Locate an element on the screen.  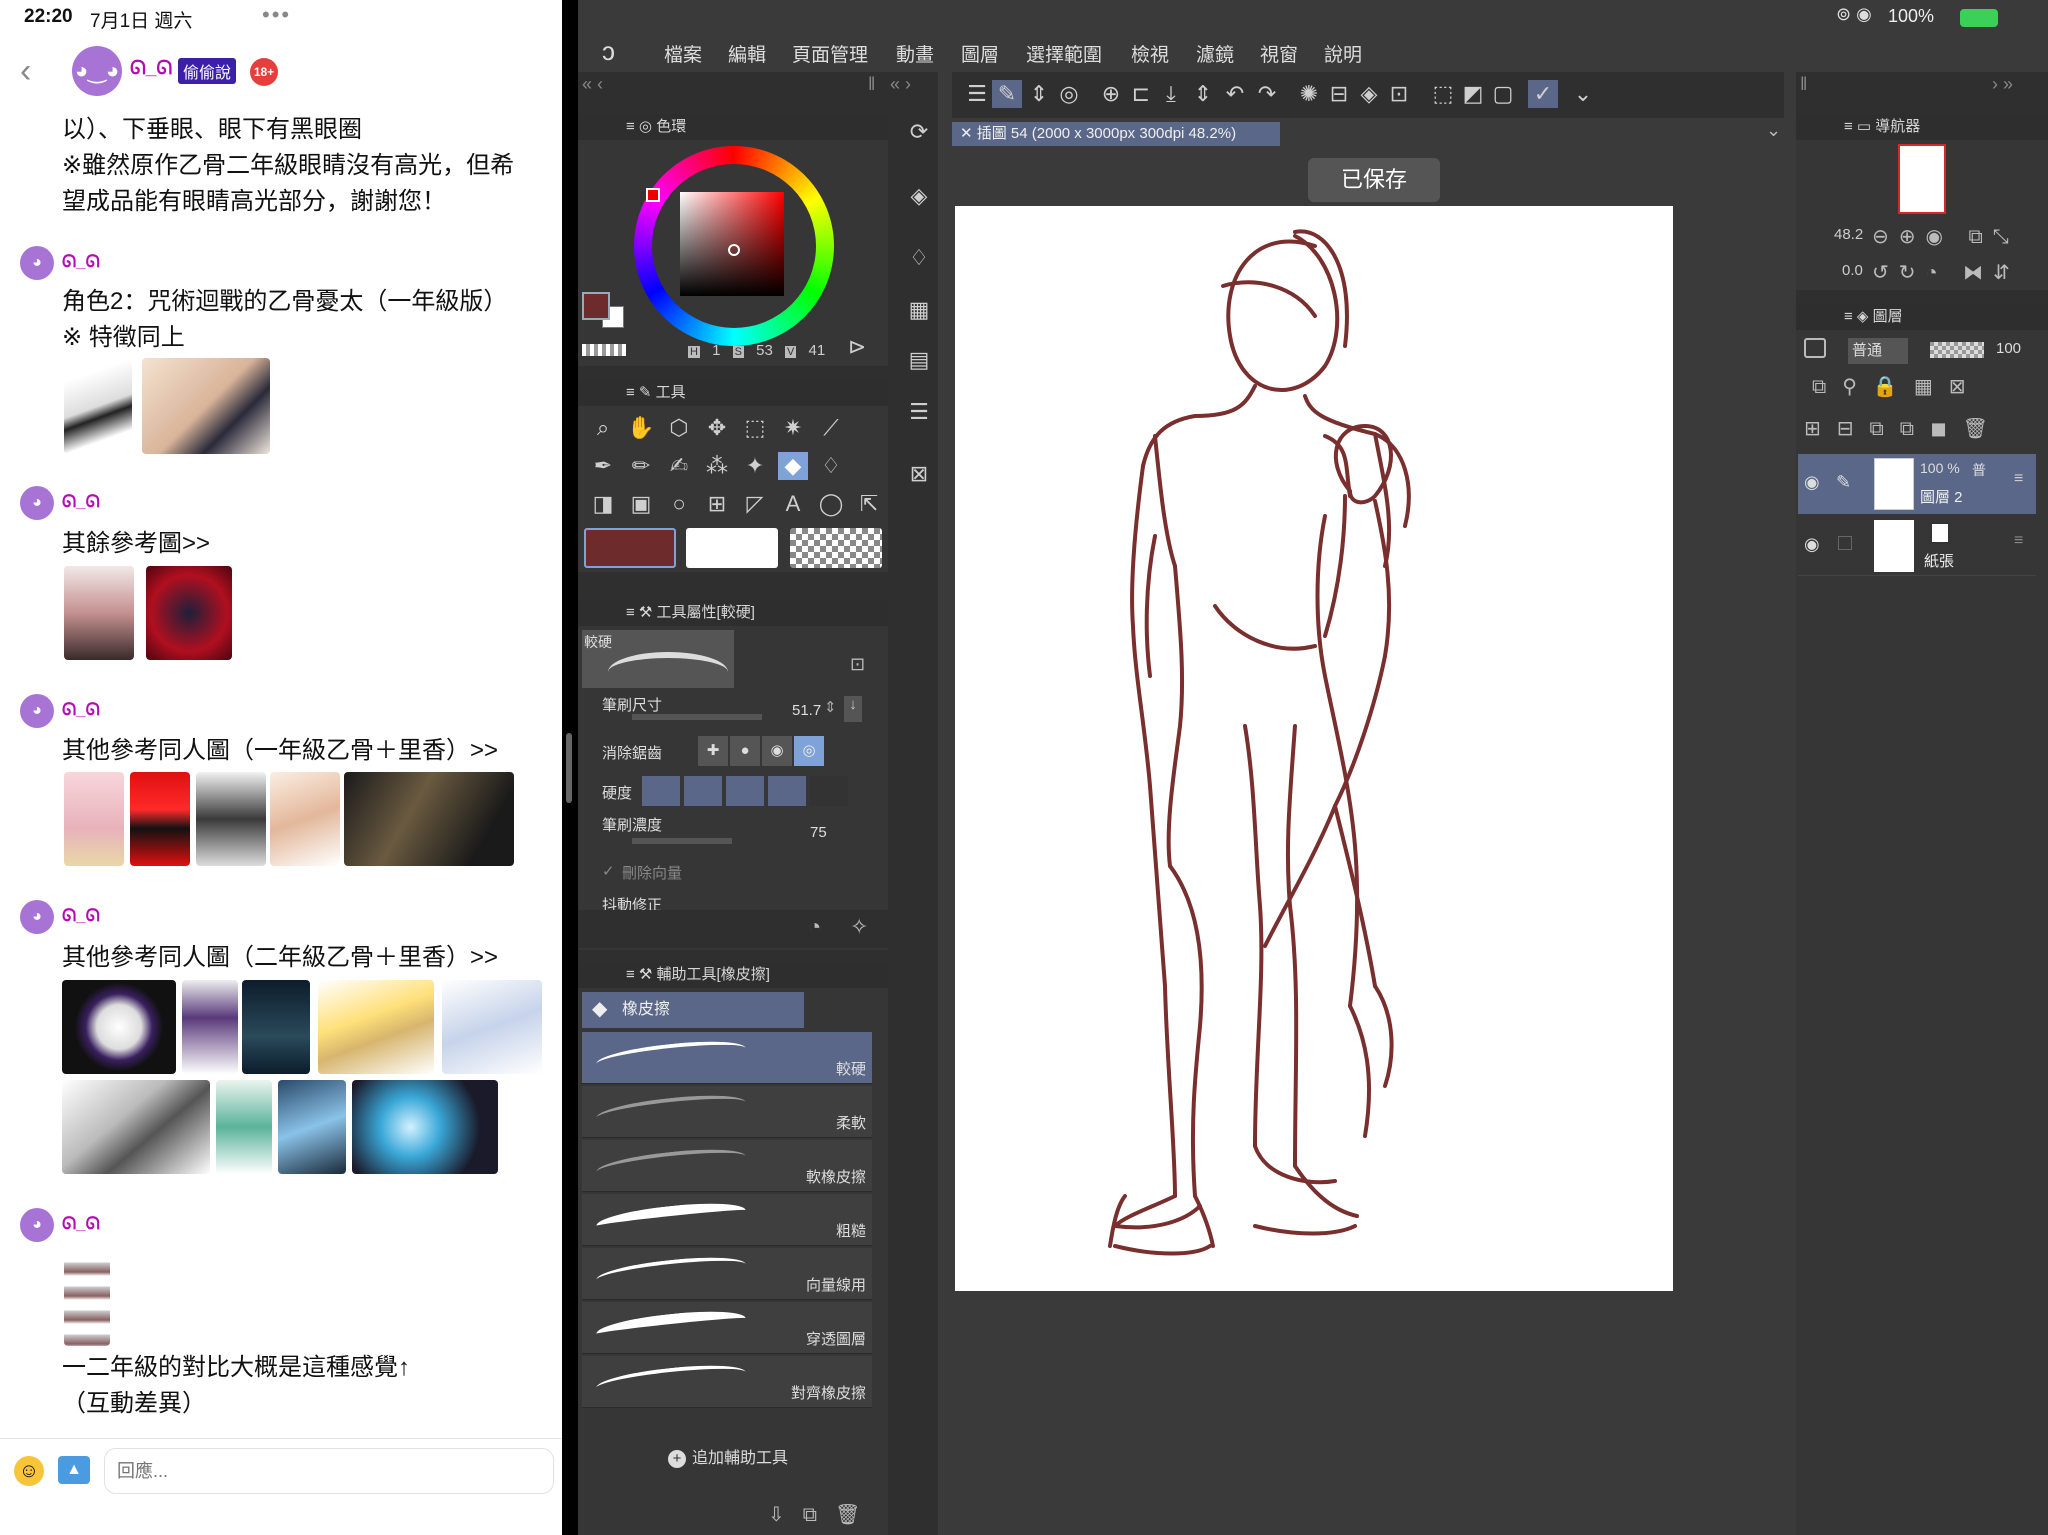
fill-icon: ◨ is located at coordinates (603, 504).